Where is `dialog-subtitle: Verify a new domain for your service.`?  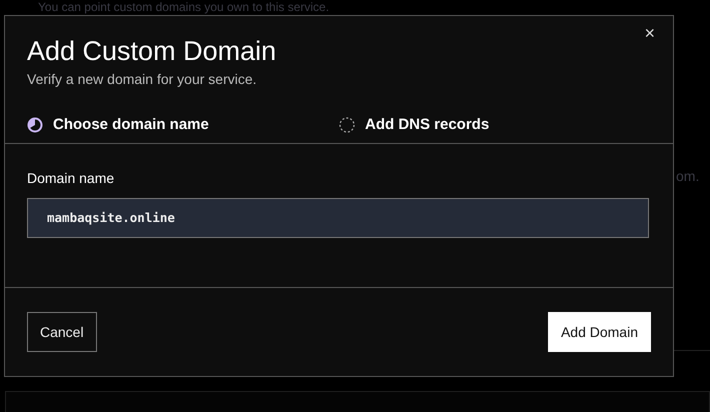 dialog-subtitle: Verify a new domain for your service. is located at coordinates (142, 79).